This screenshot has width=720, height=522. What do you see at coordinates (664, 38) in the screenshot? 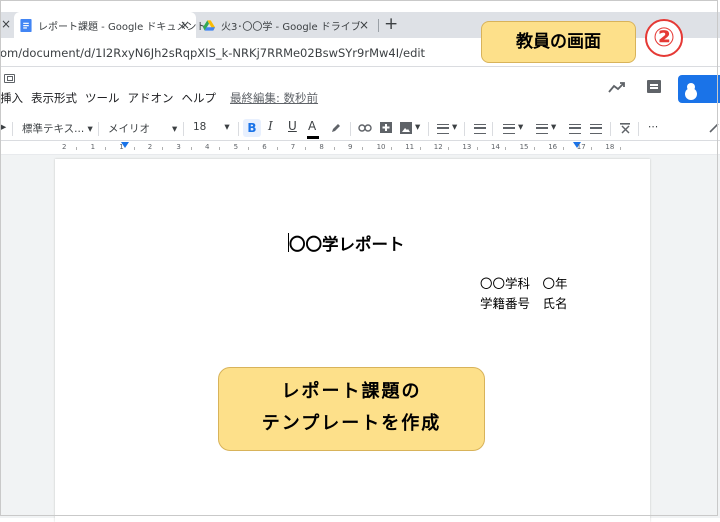
I see `step-number-badge: ②` at bounding box center [664, 38].